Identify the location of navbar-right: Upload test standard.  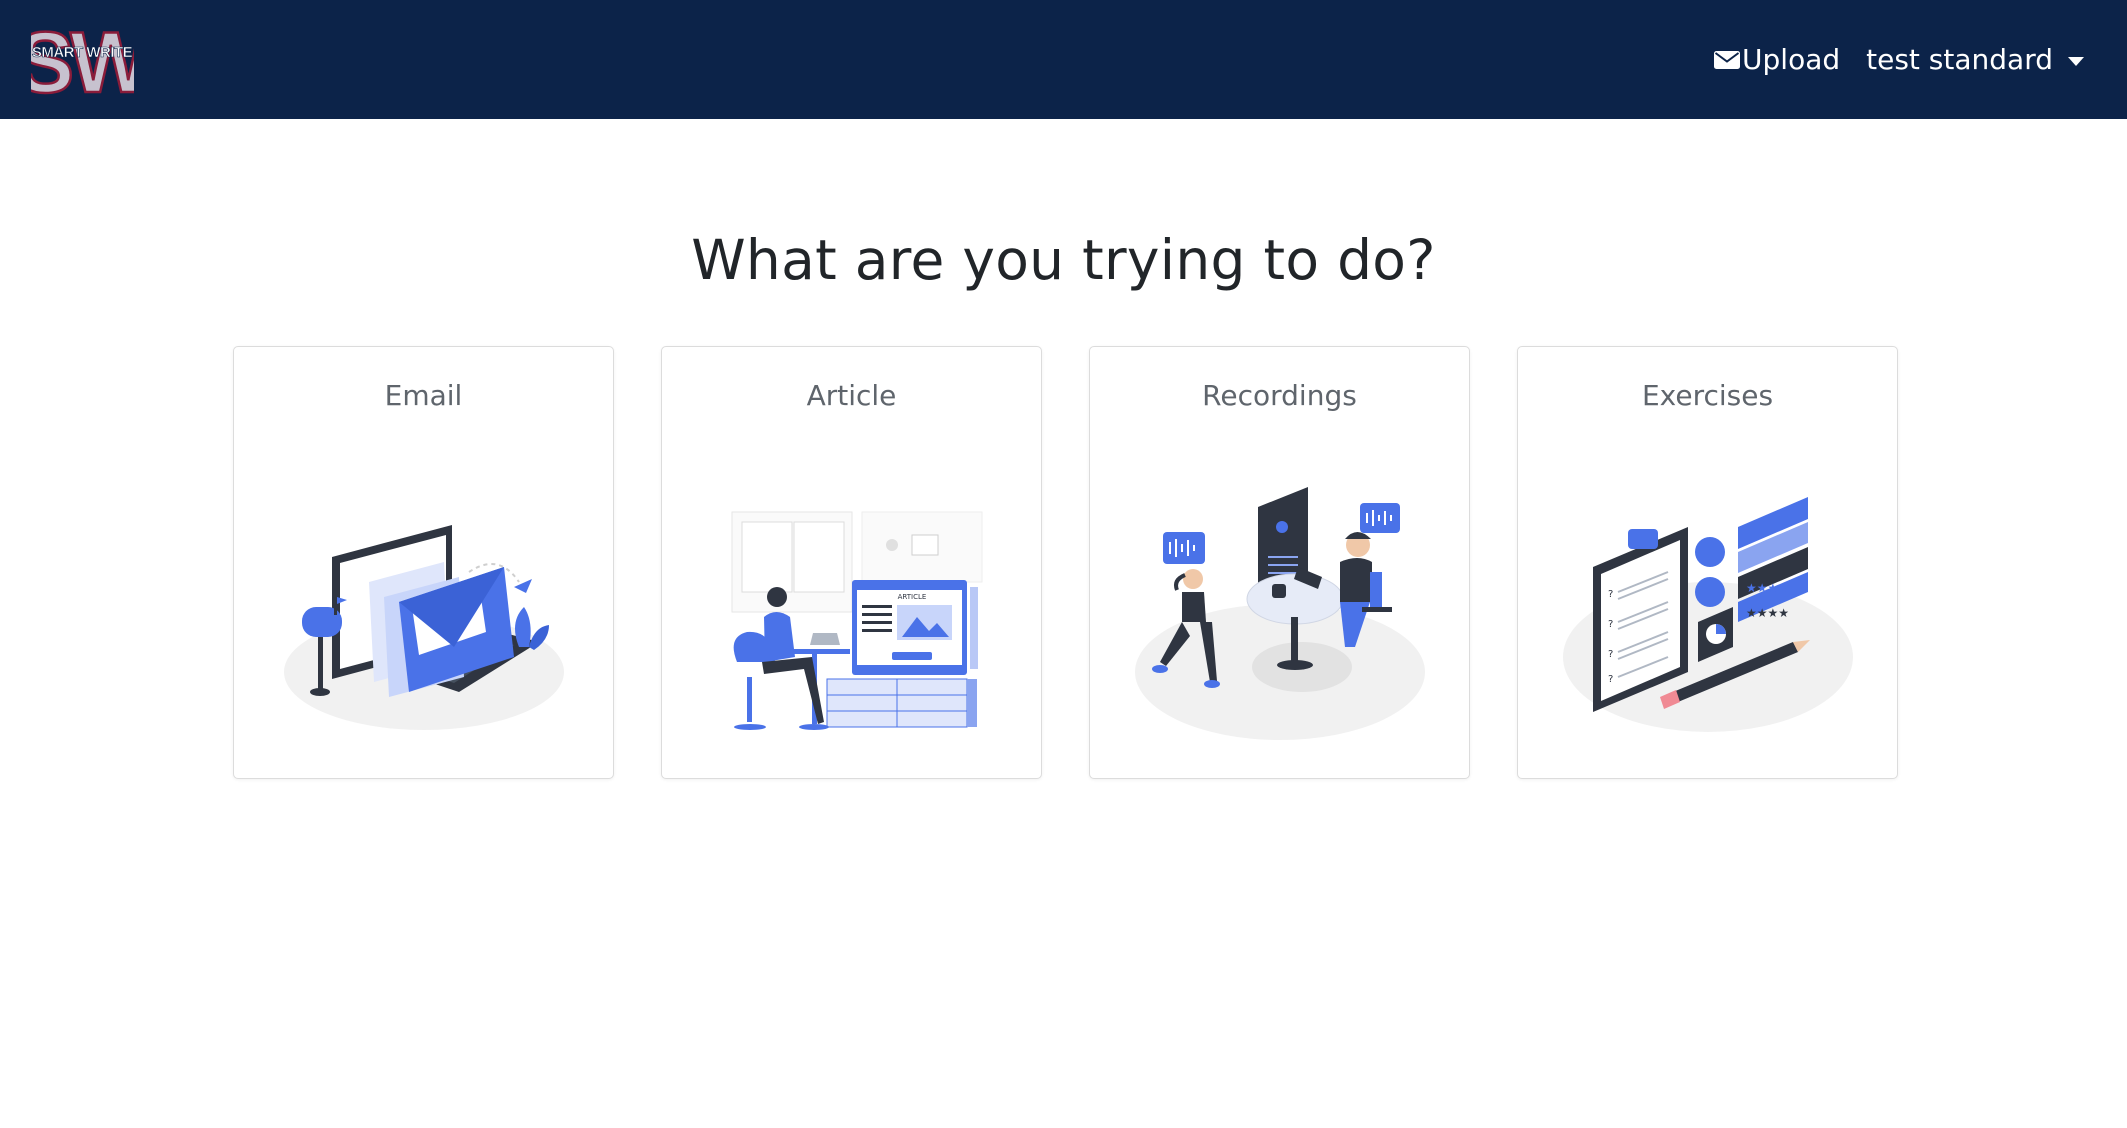
(1899, 59).